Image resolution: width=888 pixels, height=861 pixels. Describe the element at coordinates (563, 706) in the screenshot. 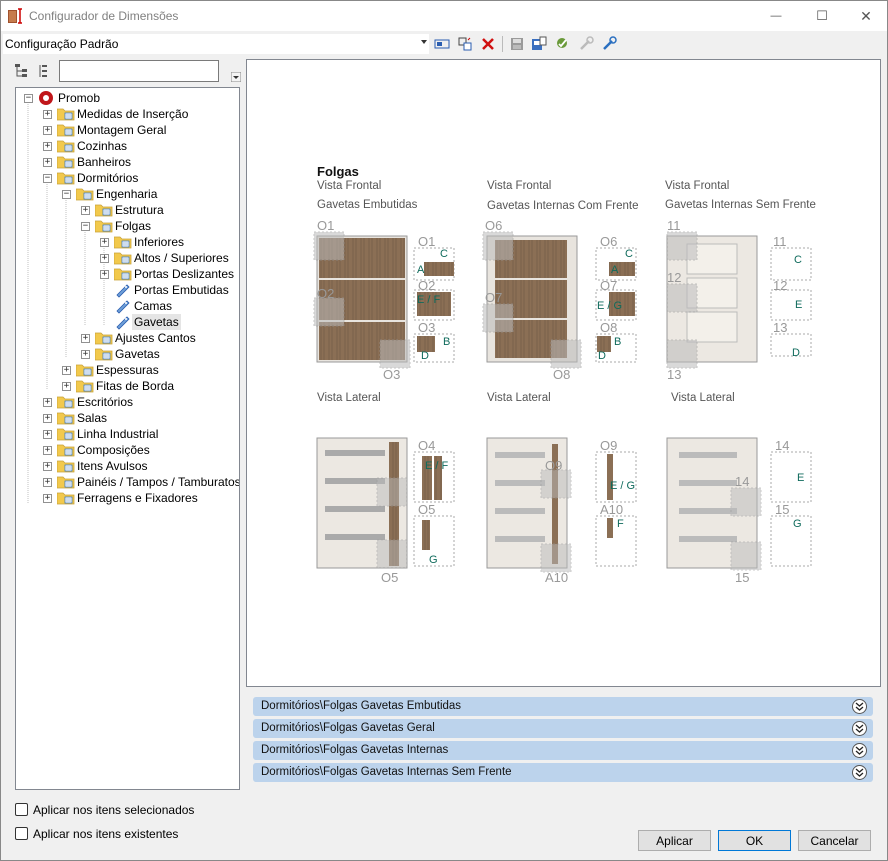

I see `accordion-header: Dormitórios\Folgas Gavetas Embutidas` at that location.